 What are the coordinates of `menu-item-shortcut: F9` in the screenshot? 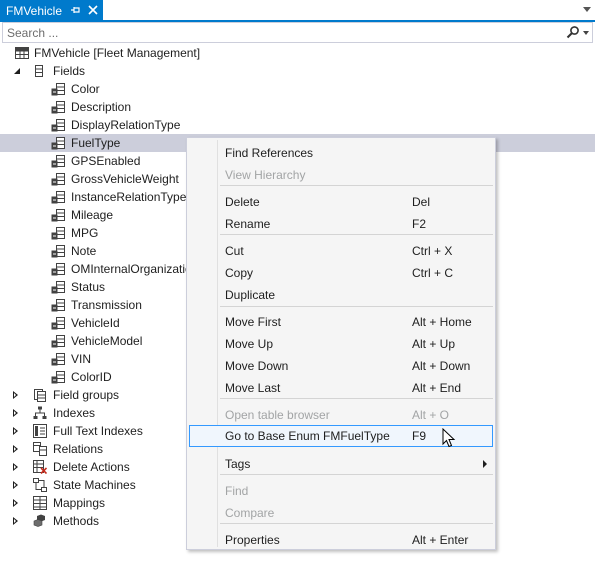 It's located at (419, 436).